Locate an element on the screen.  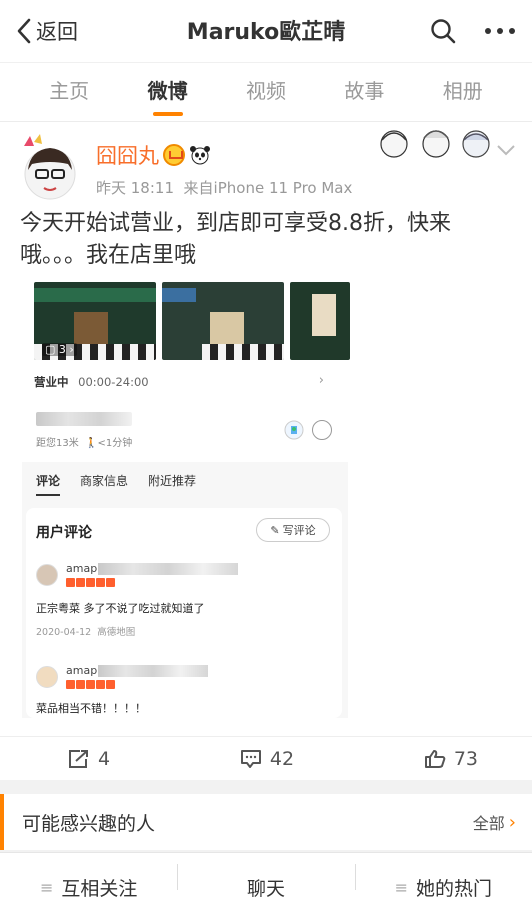
post-meta: 昨天 18:11 来自iPhone 11 Pro Max is located at coordinates (224, 187).